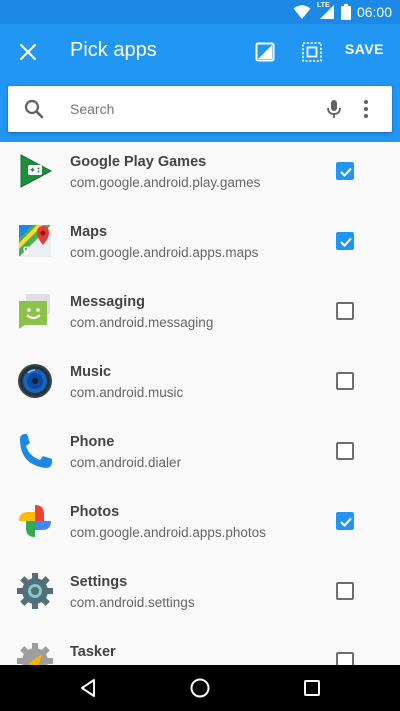 Image resolution: width=400 pixels, height=711 pixels. What do you see at coordinates (36, 171) in the screenshot?
I see `play-games-icon` at bounding box center [36, 171].